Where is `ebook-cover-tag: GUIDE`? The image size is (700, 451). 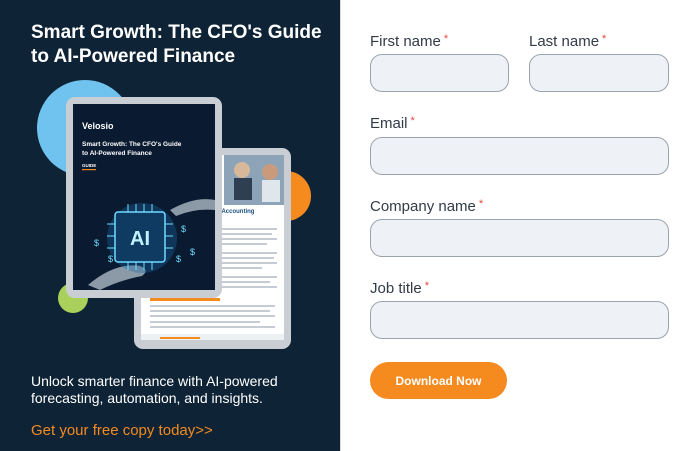
ebook-cover-tag: GUIDE is located at coordinates (89, 165).